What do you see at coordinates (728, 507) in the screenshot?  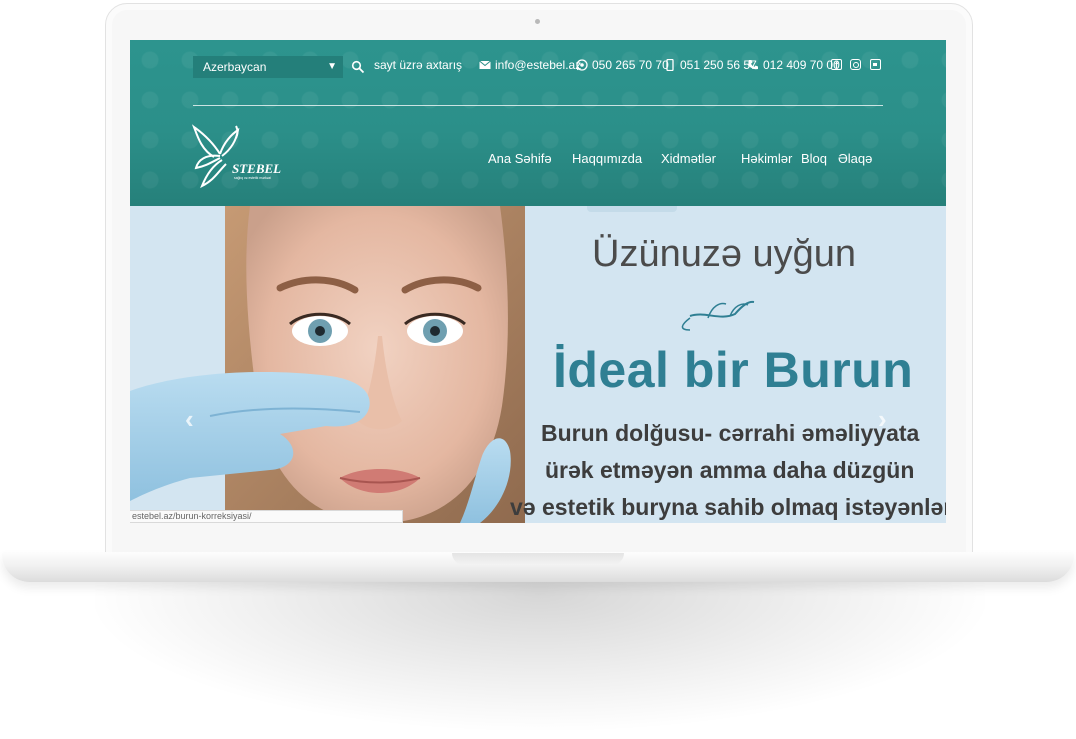 I see `hero-text-3: və estetik burуna sahib olmaq istəyənlər` at bounding box center [728, 507].